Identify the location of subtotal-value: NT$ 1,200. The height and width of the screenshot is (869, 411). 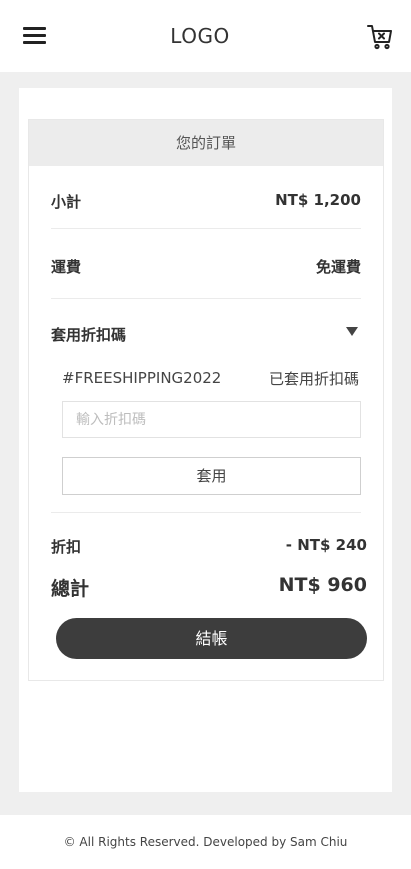
(318, 200).